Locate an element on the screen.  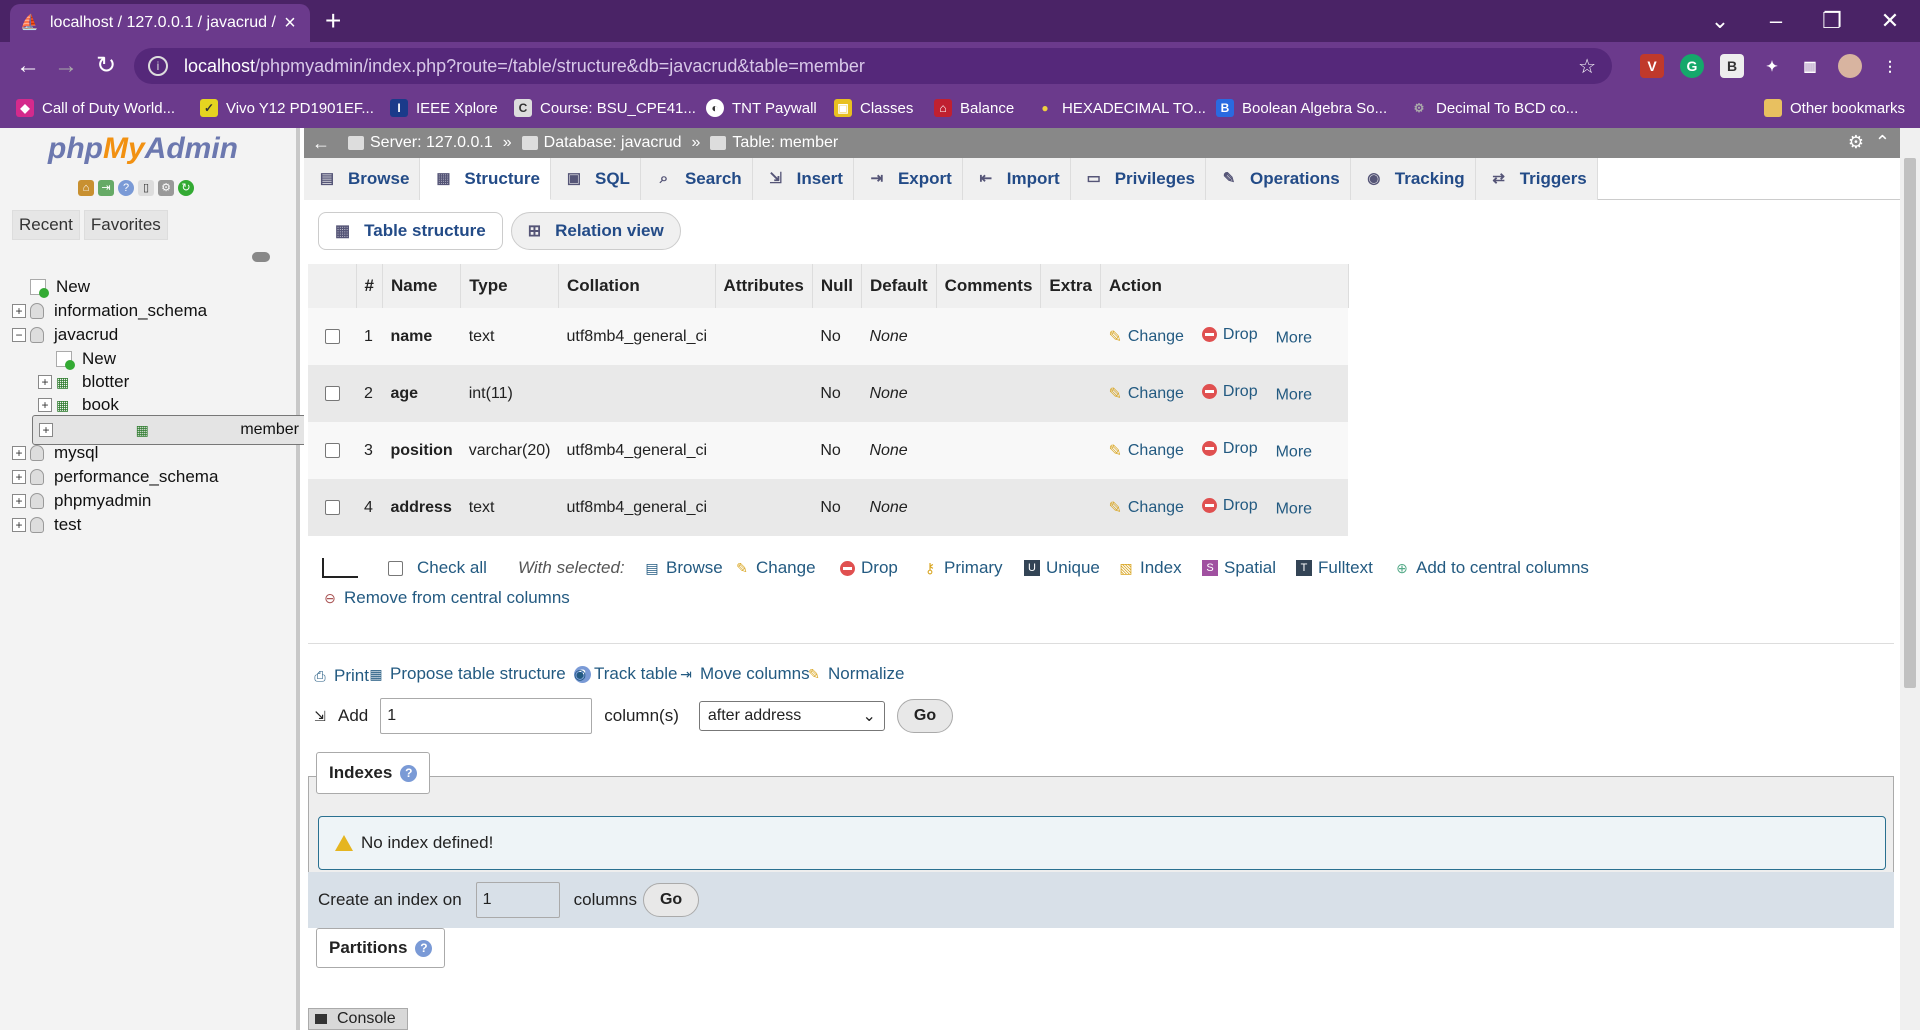
phpmyadmin-logo: phpMyAdmin is located at coordinates (143, 149).